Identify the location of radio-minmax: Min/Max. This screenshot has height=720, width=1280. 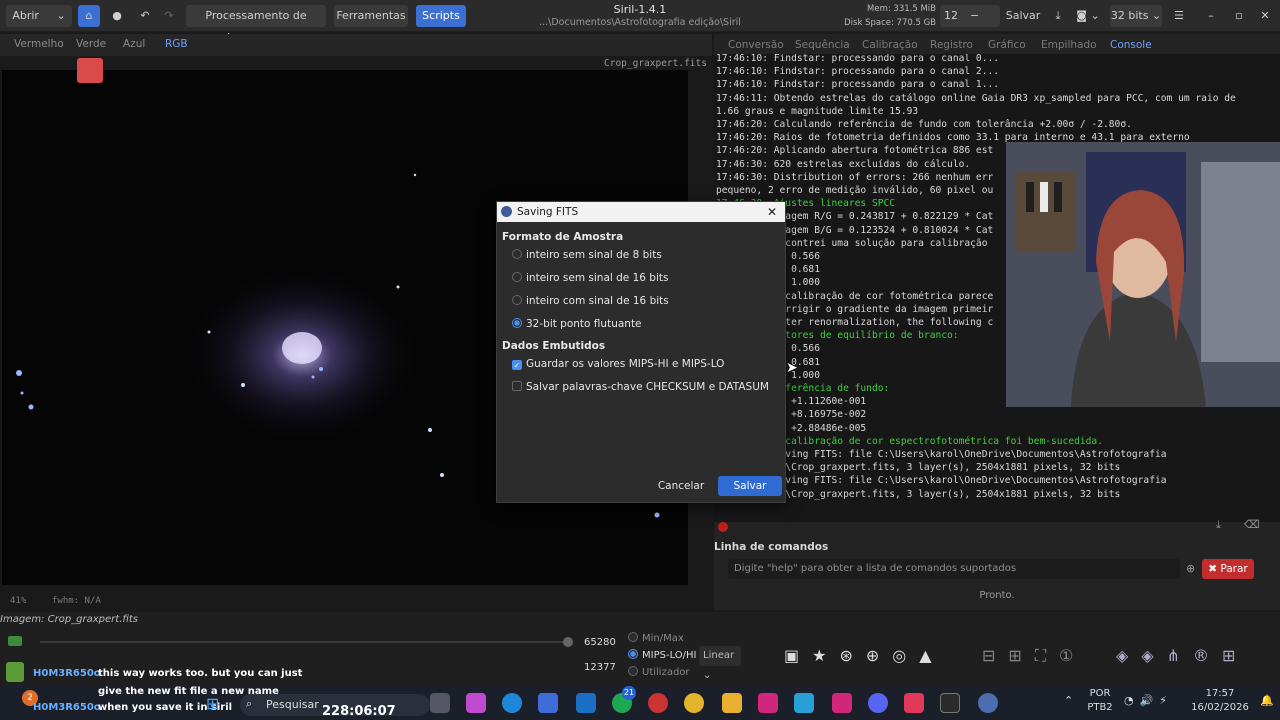
(656, 638).